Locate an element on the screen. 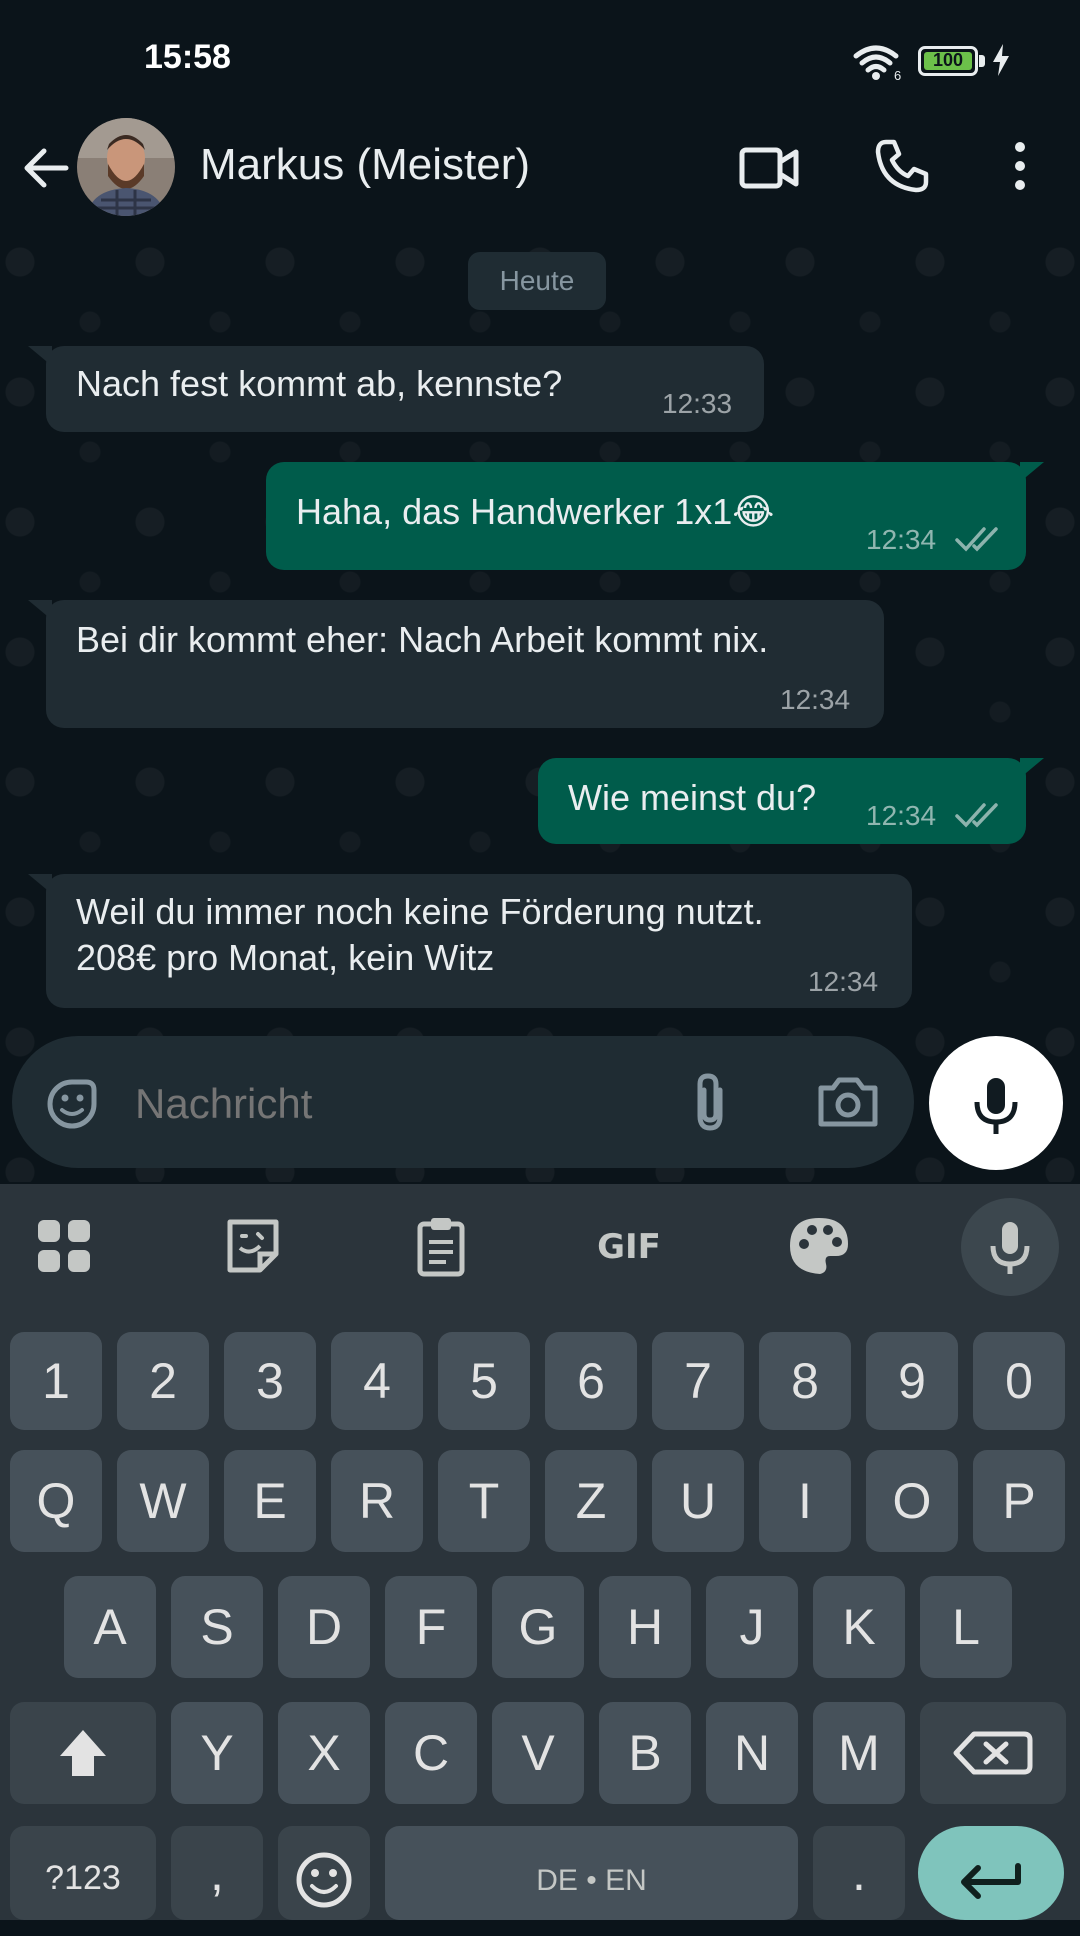 The width and height of the screenshot is (1080, 1936). key-9: 9 is located at coordinates (912, 1381).